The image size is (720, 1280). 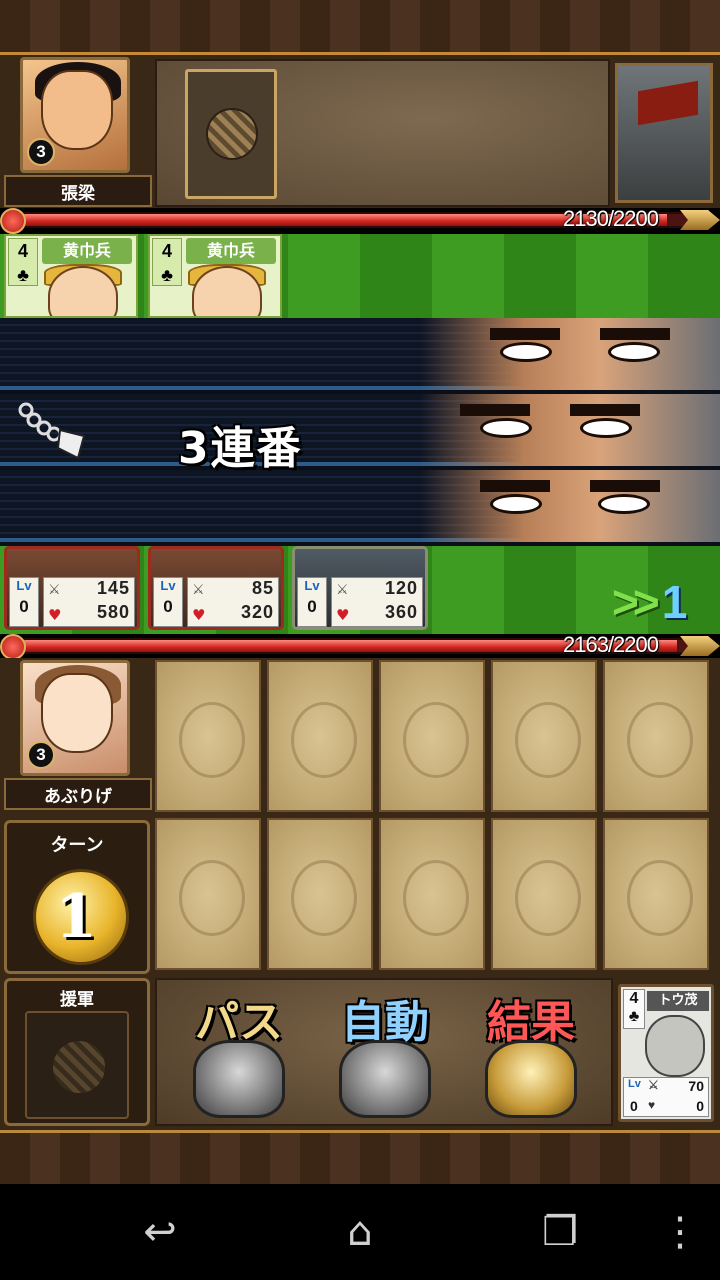 I want to click on enemy-hp-bar: 2130/2200, so click(x=360, y=220).